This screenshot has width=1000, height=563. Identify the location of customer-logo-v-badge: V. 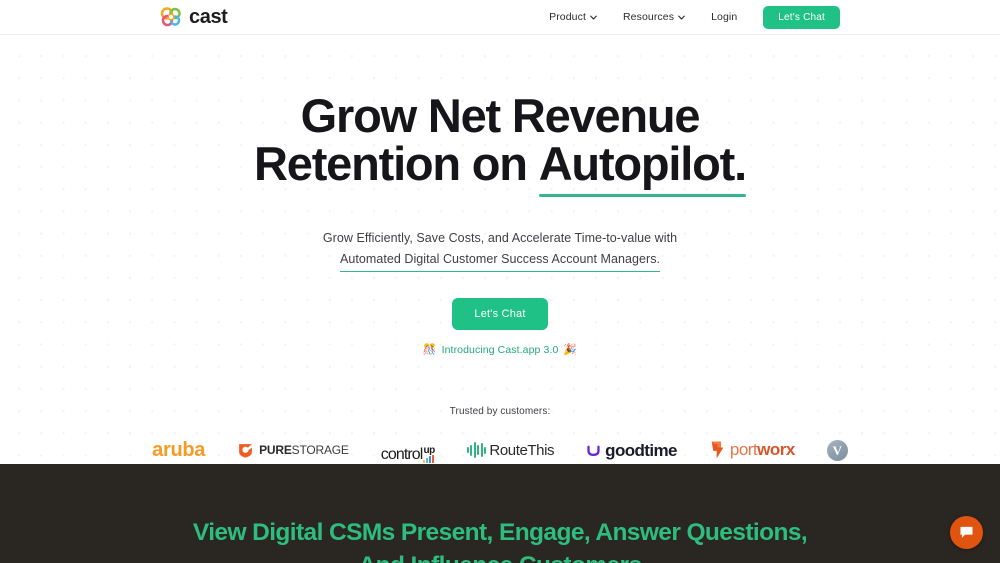
(837, 450).